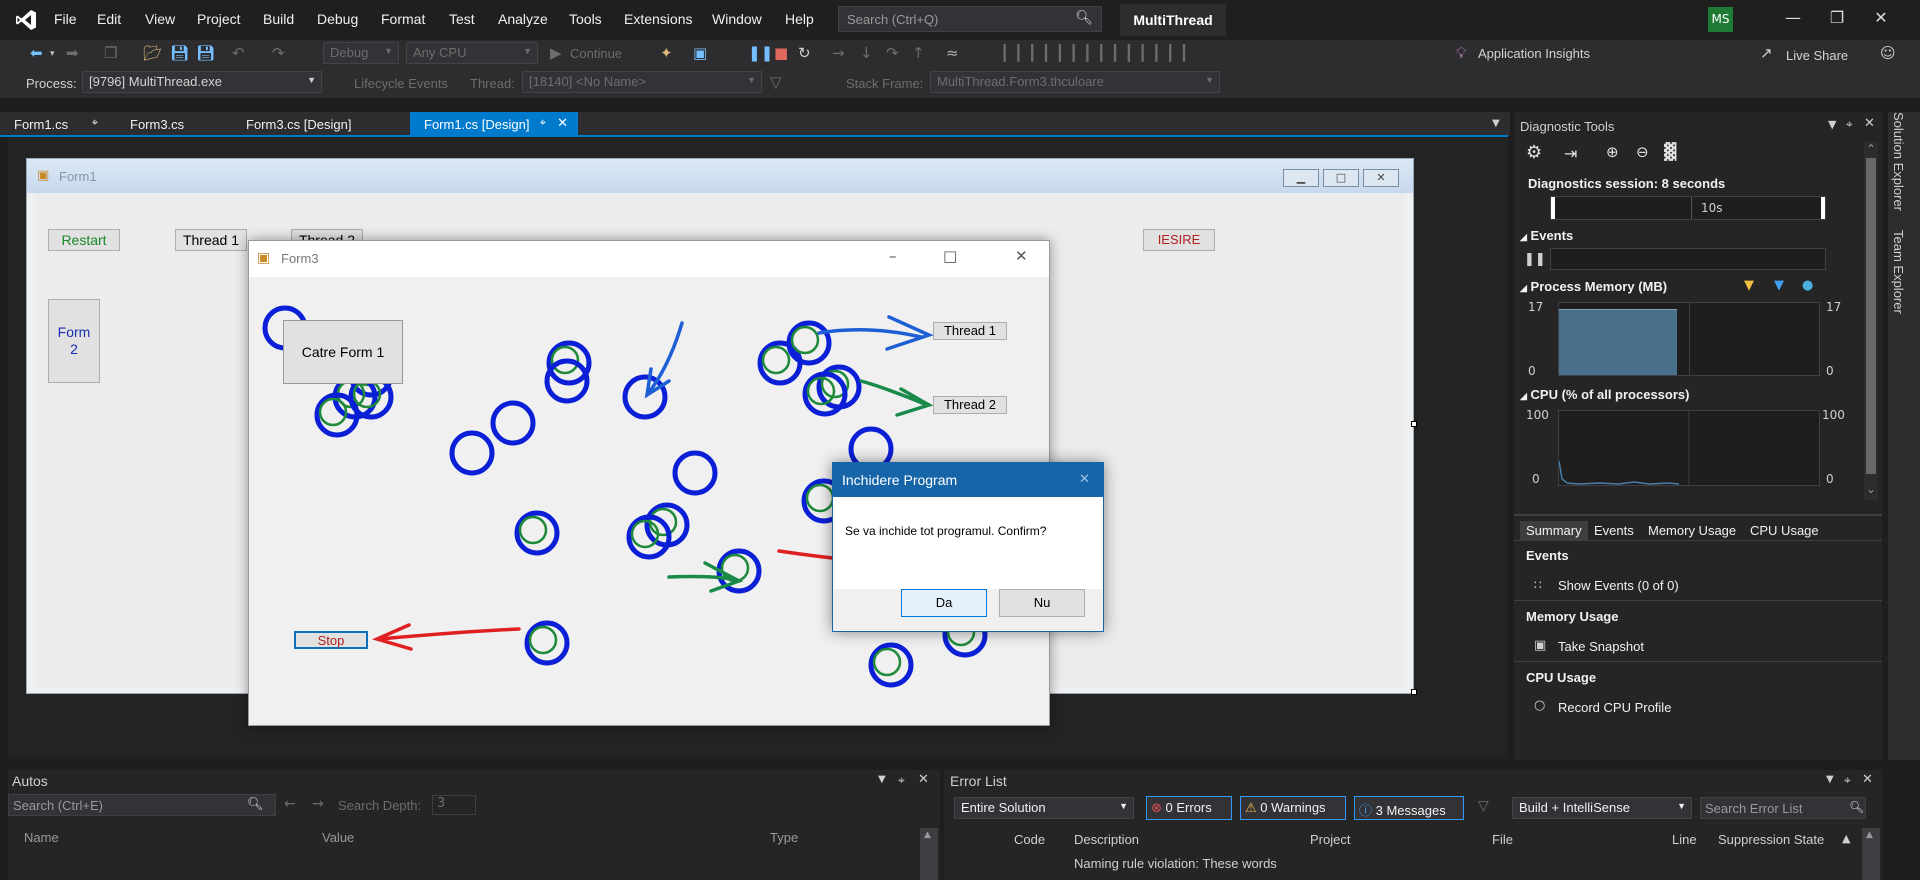 The width and height of the screenshot is (1920, 880). What do you see at coordinates (1029, 839) in the screenshot?
I see `column-code: Code` at bounding box center [1029, 839].